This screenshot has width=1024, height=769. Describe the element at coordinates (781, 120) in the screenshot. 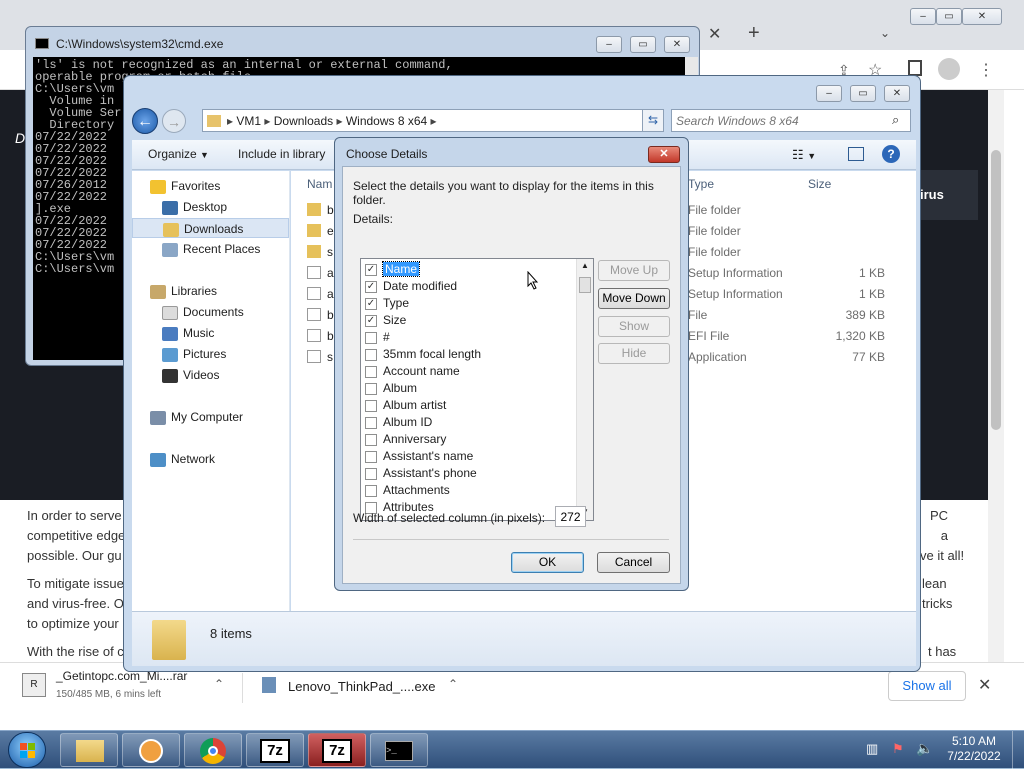

I see `search-input` at that location.